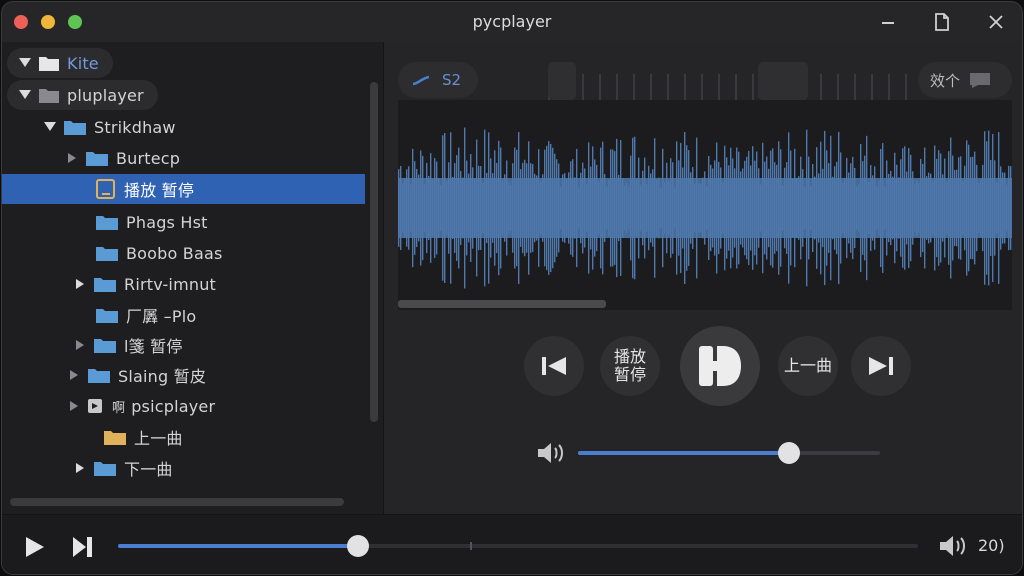 Image resolution: width=1024 pixels, height=576 pixels. I want to click on close-icon, so click(996, 22).